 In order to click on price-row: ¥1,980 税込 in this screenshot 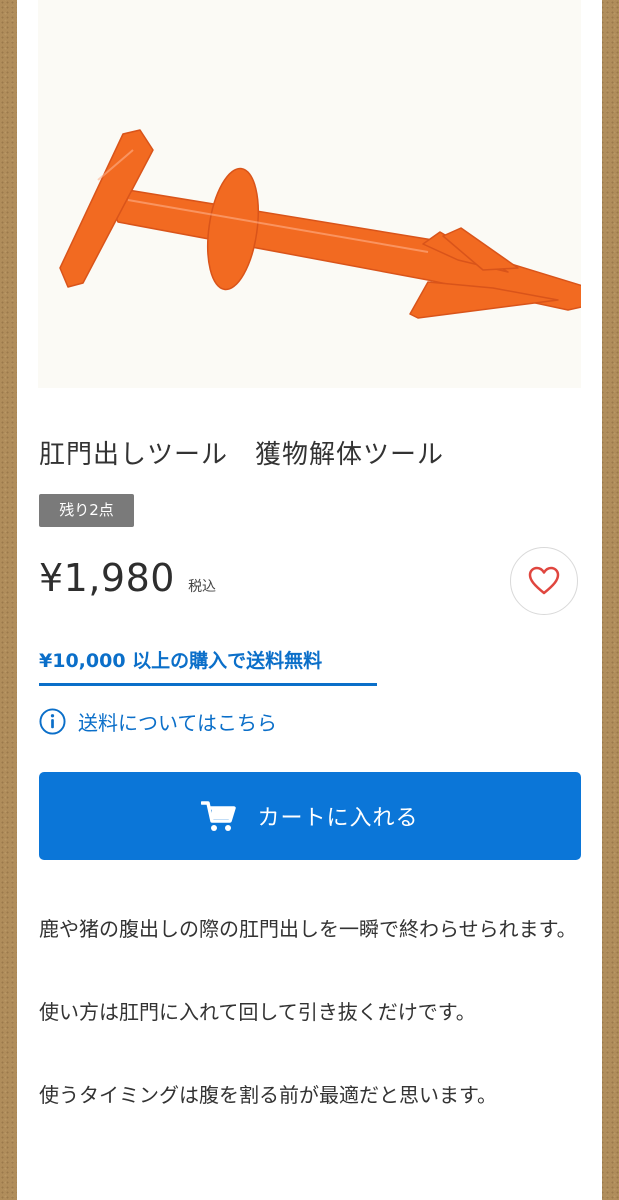, I will do `click(127, 578)`.